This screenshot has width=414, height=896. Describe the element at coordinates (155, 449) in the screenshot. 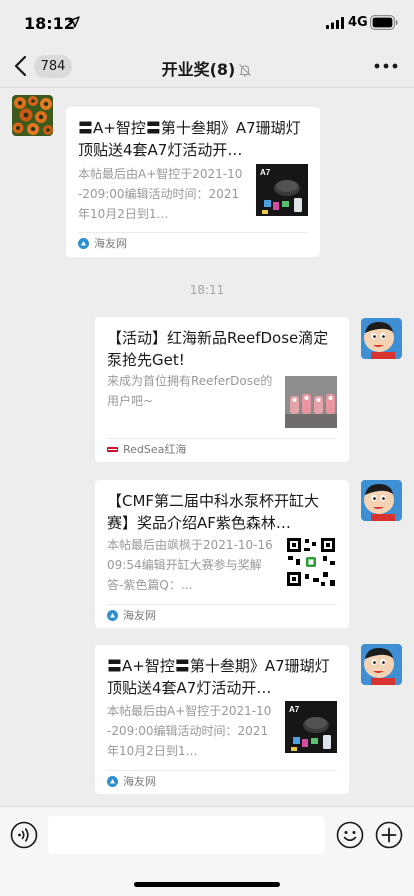

I see `card-source-name: RedSea红海` at that location.